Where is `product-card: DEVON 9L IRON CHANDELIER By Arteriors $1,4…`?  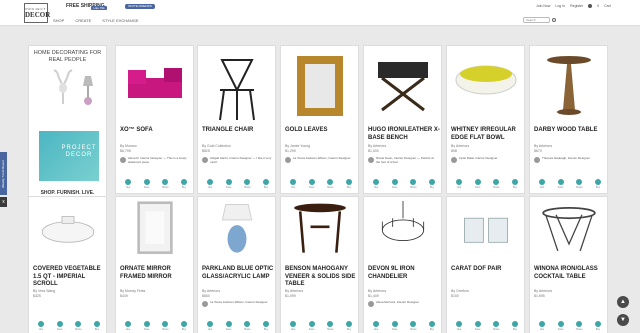
product-card: DEVON 9L IRON CHANDELIER By Arteriors $1,4… is located at coordinates (402, 264).